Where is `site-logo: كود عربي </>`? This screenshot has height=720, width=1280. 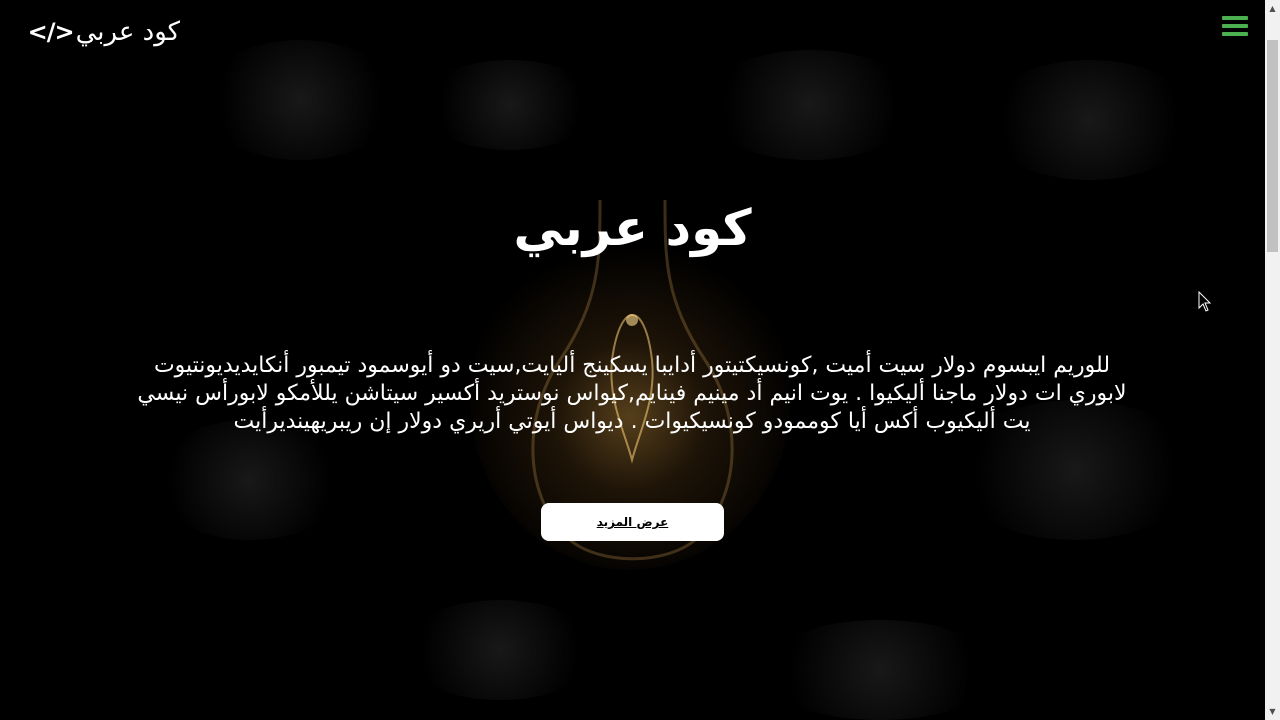
site-logo: كود عربي </> is located at coordinates (104, 32).